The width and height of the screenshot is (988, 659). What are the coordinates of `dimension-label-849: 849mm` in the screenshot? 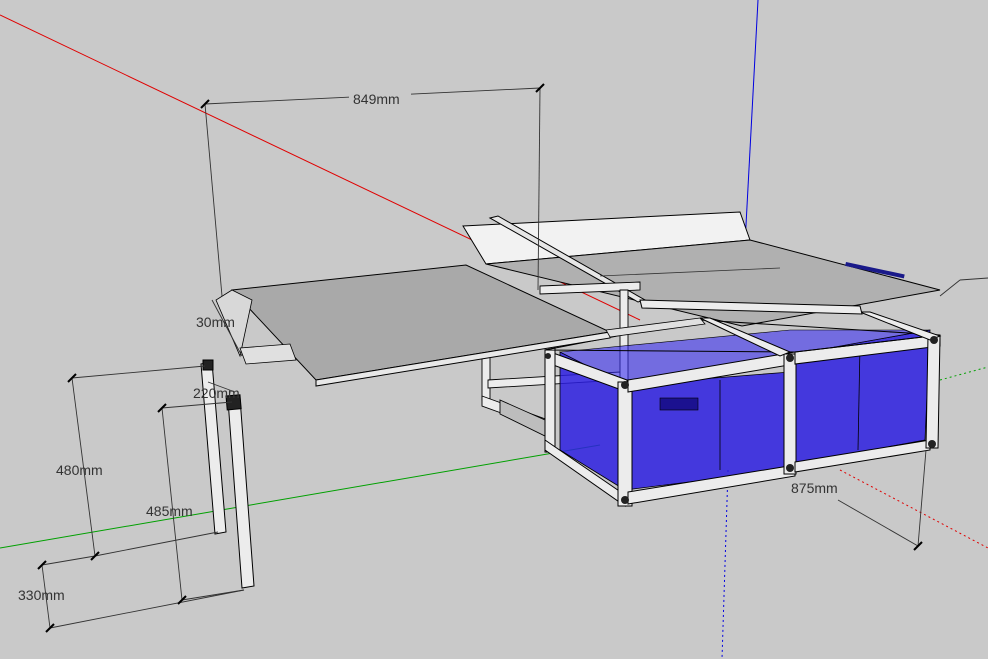 It's located at (376, 99).